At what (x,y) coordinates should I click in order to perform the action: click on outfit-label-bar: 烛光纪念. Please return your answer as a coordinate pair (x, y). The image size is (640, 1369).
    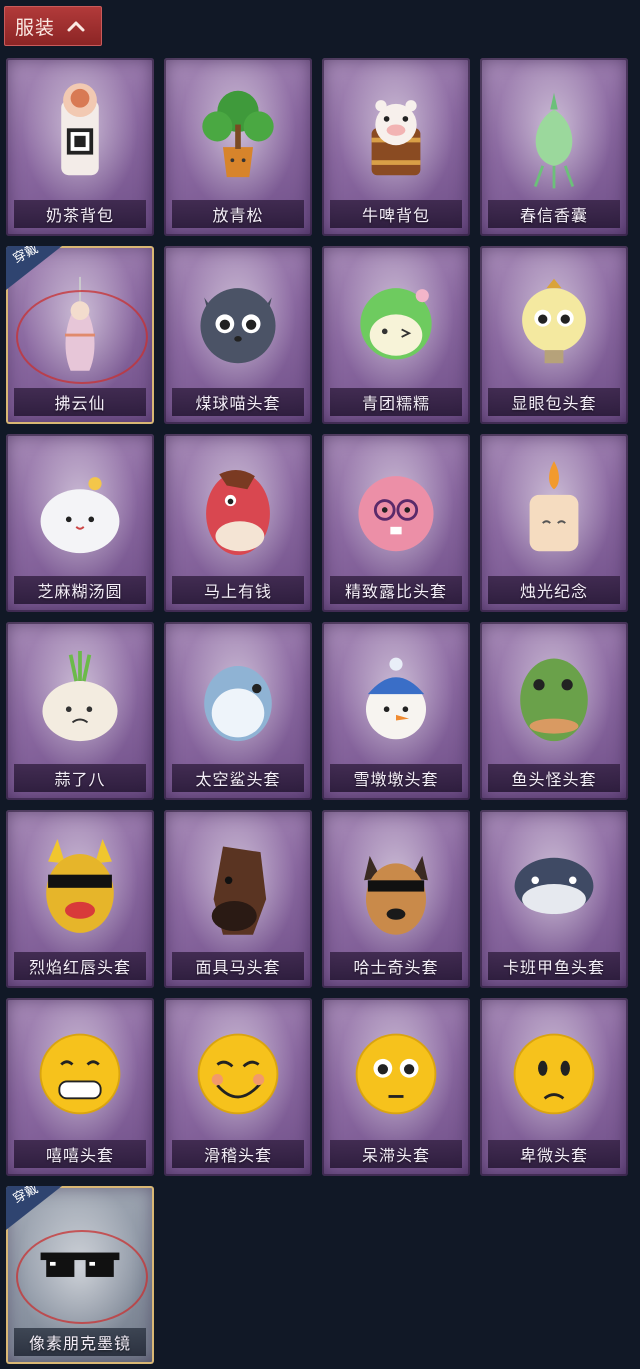
    Looking at the image, I should click on (554, 590).